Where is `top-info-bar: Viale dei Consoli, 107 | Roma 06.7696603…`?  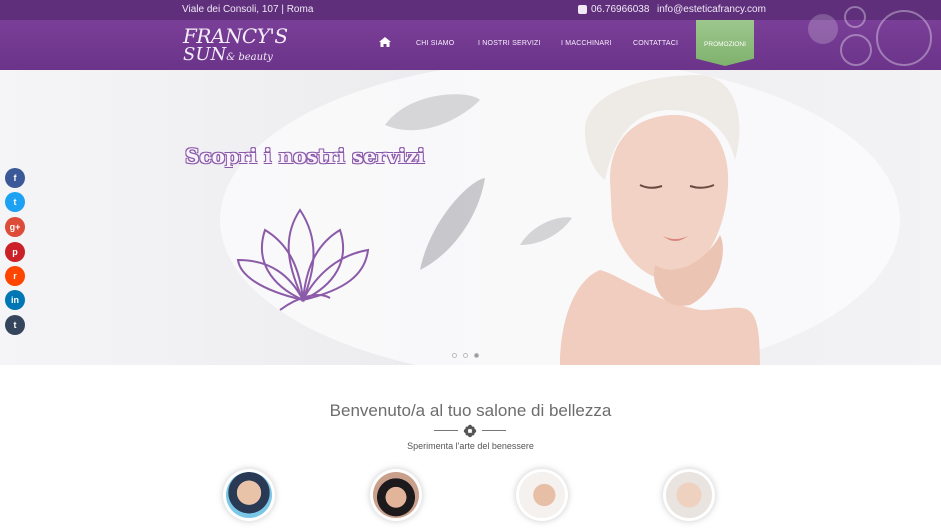 top-info-bar: Viale dei Consoli, 107 | Roma 06.7696603… is located at coordinates (470, 10).